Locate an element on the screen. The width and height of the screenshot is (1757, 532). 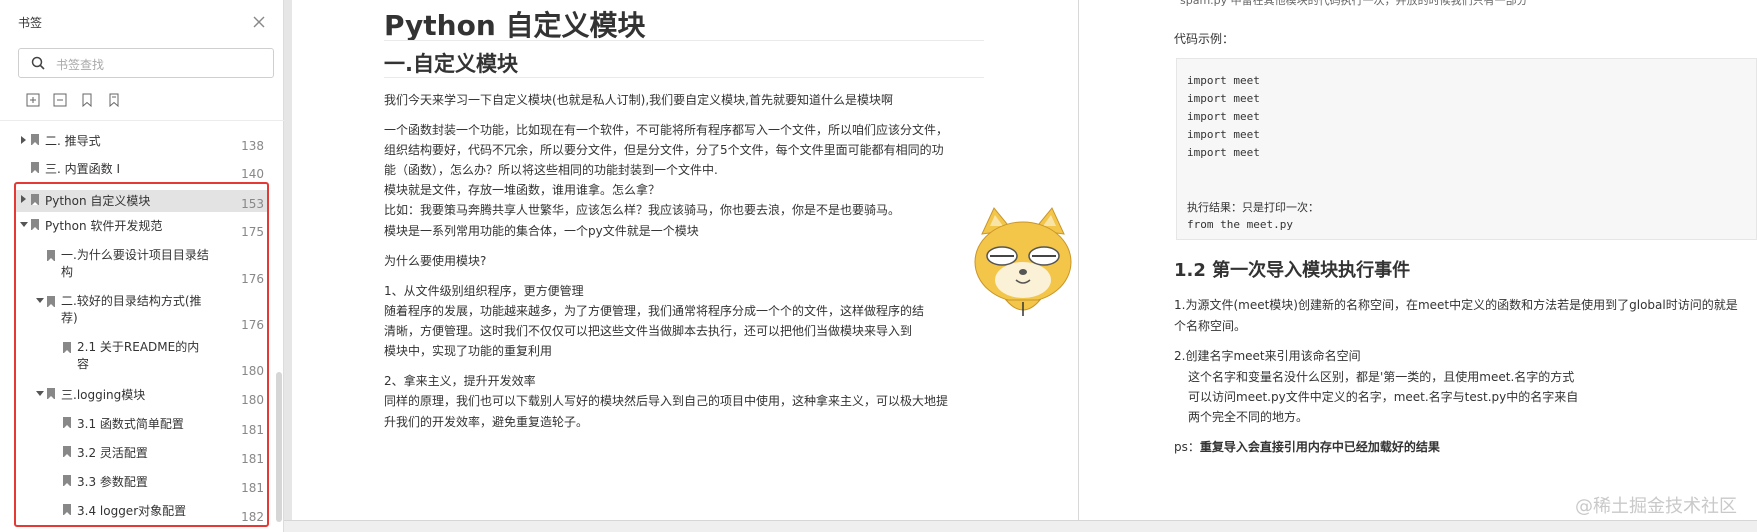
ps-line: ps：重复导入会直接引用内存中已经加载好的结果 is located at coordinates (1307, 446).